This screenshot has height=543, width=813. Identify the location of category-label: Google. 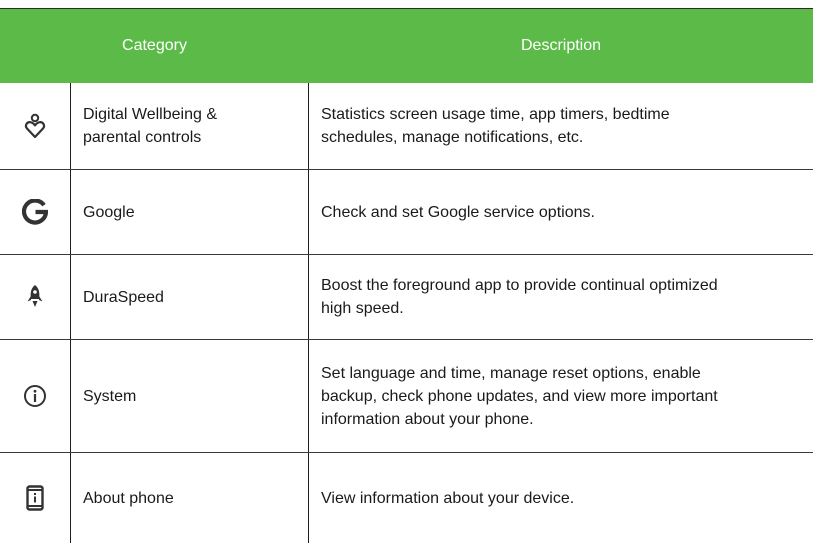
(109, 212).